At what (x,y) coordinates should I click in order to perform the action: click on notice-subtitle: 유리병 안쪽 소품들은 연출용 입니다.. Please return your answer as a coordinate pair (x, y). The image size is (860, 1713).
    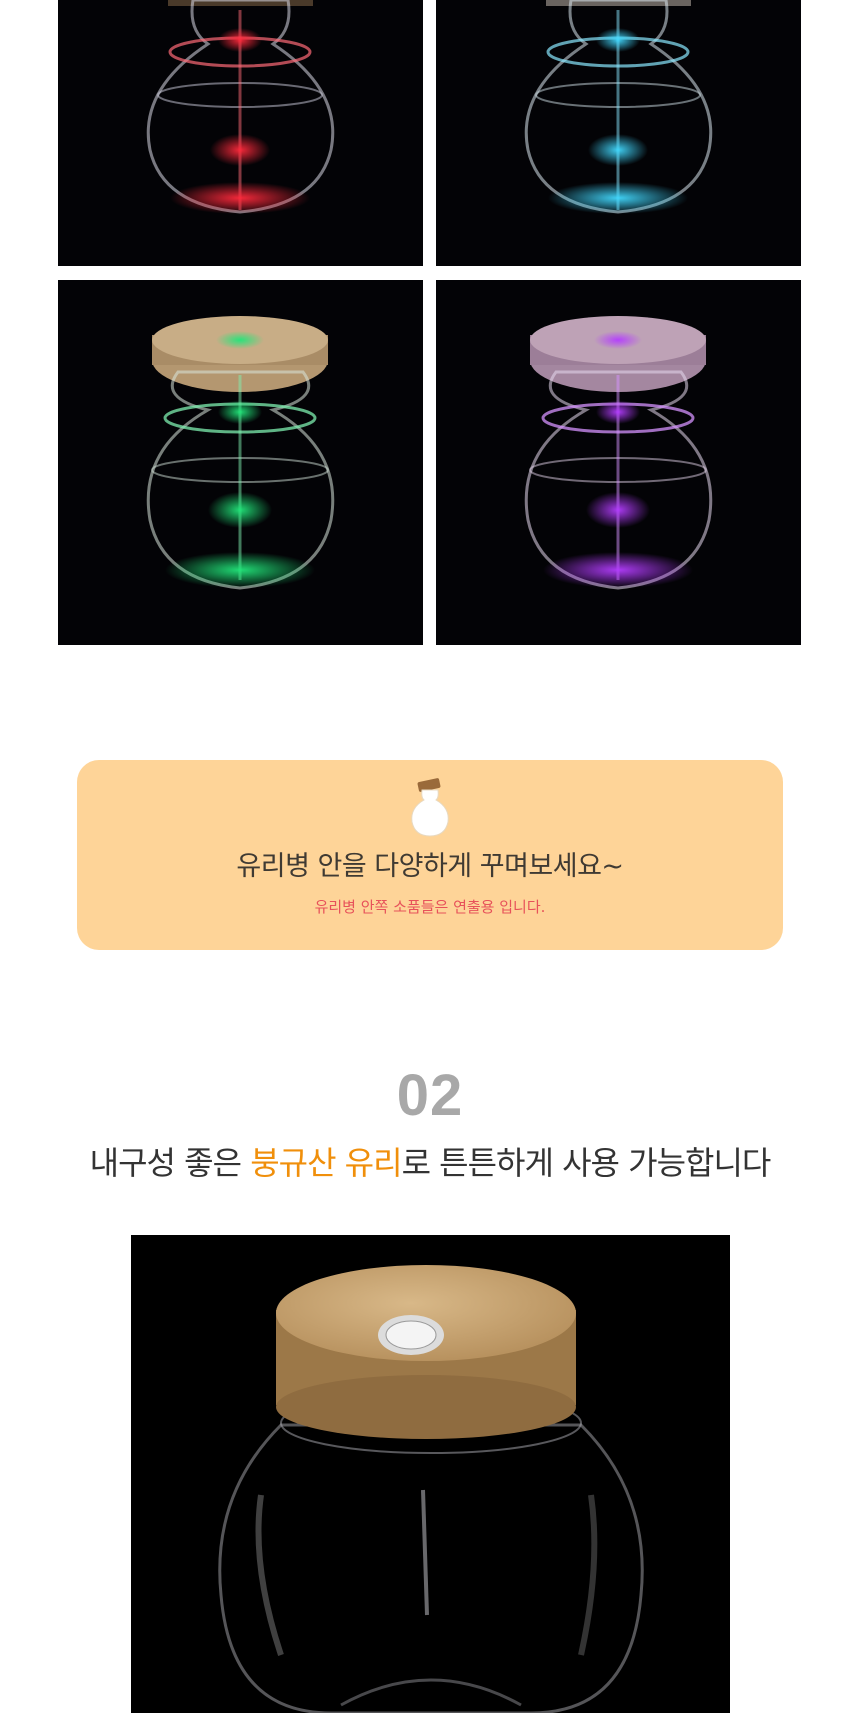
    Looking at the image, I should click on (430, 907).